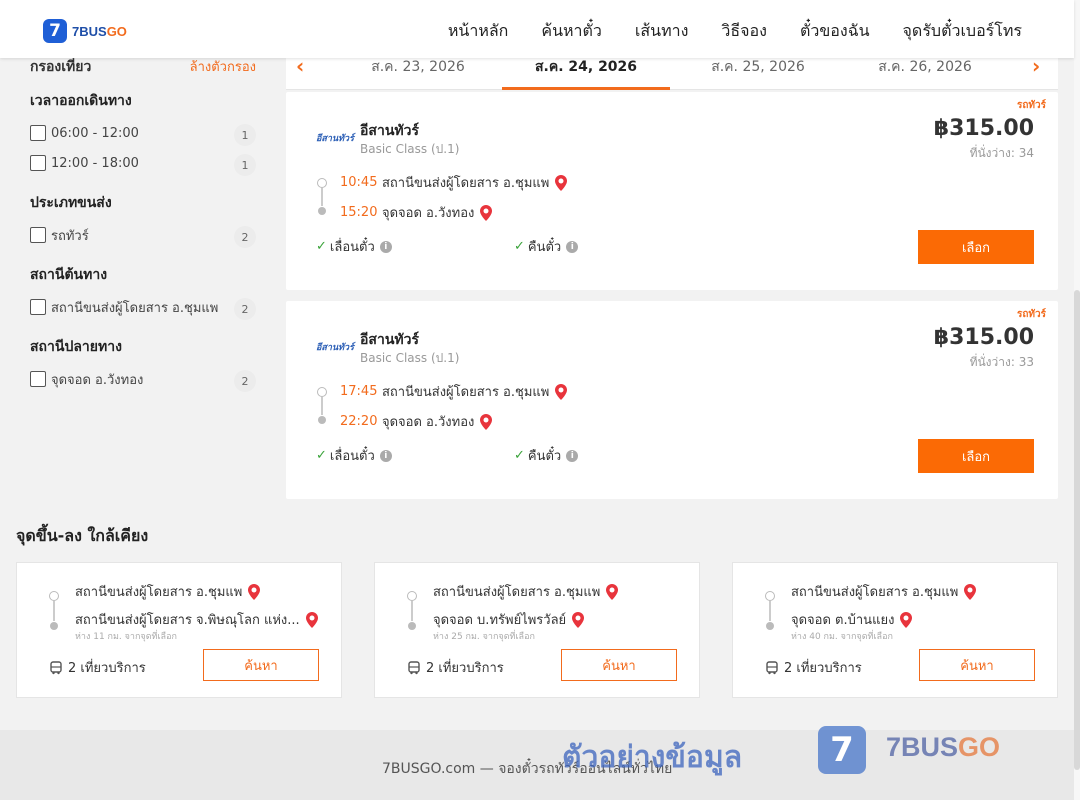  Describe the element at coordinates (843, 620) in the screenshot. I see `nearby-to-label: จุดจอด ต.บ้านแยง` at that location.